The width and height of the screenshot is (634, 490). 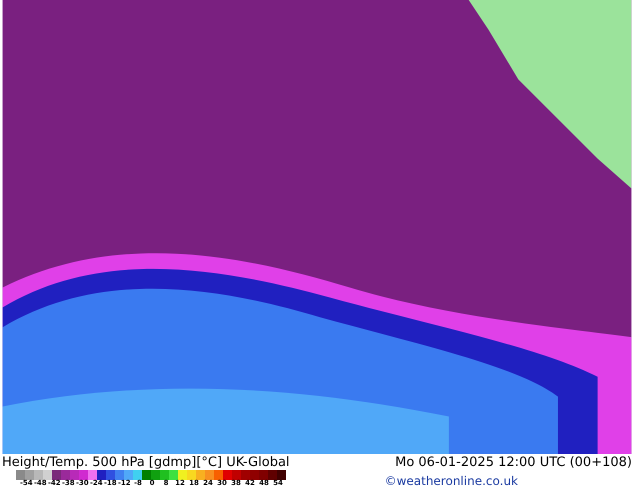 What do you see at coordinates (146, 462) in the screenshot?
I see `chart-title: Height/Temp. 500 hPa [gdmp][°C] UK-Global` at bounding box center [146, 462].